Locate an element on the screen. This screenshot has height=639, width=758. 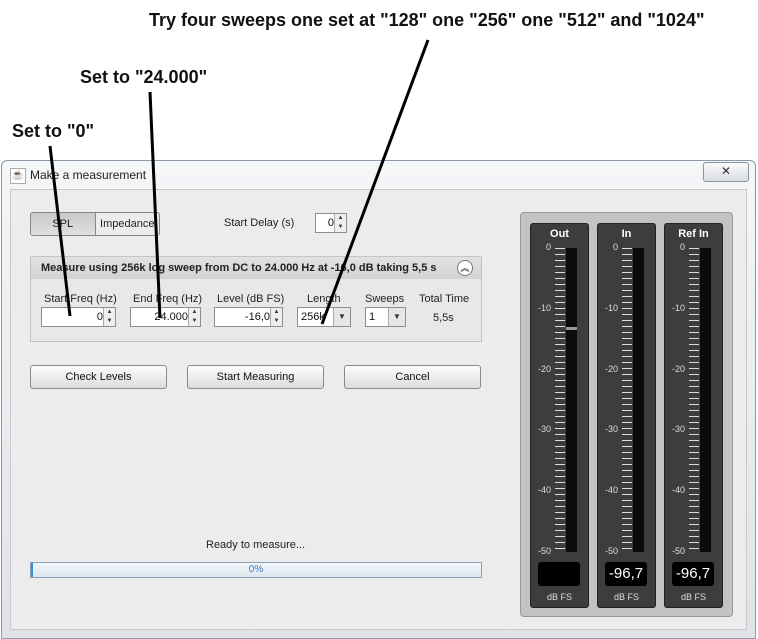
start-freq-value: 0 is located at coordinates (99, 317).